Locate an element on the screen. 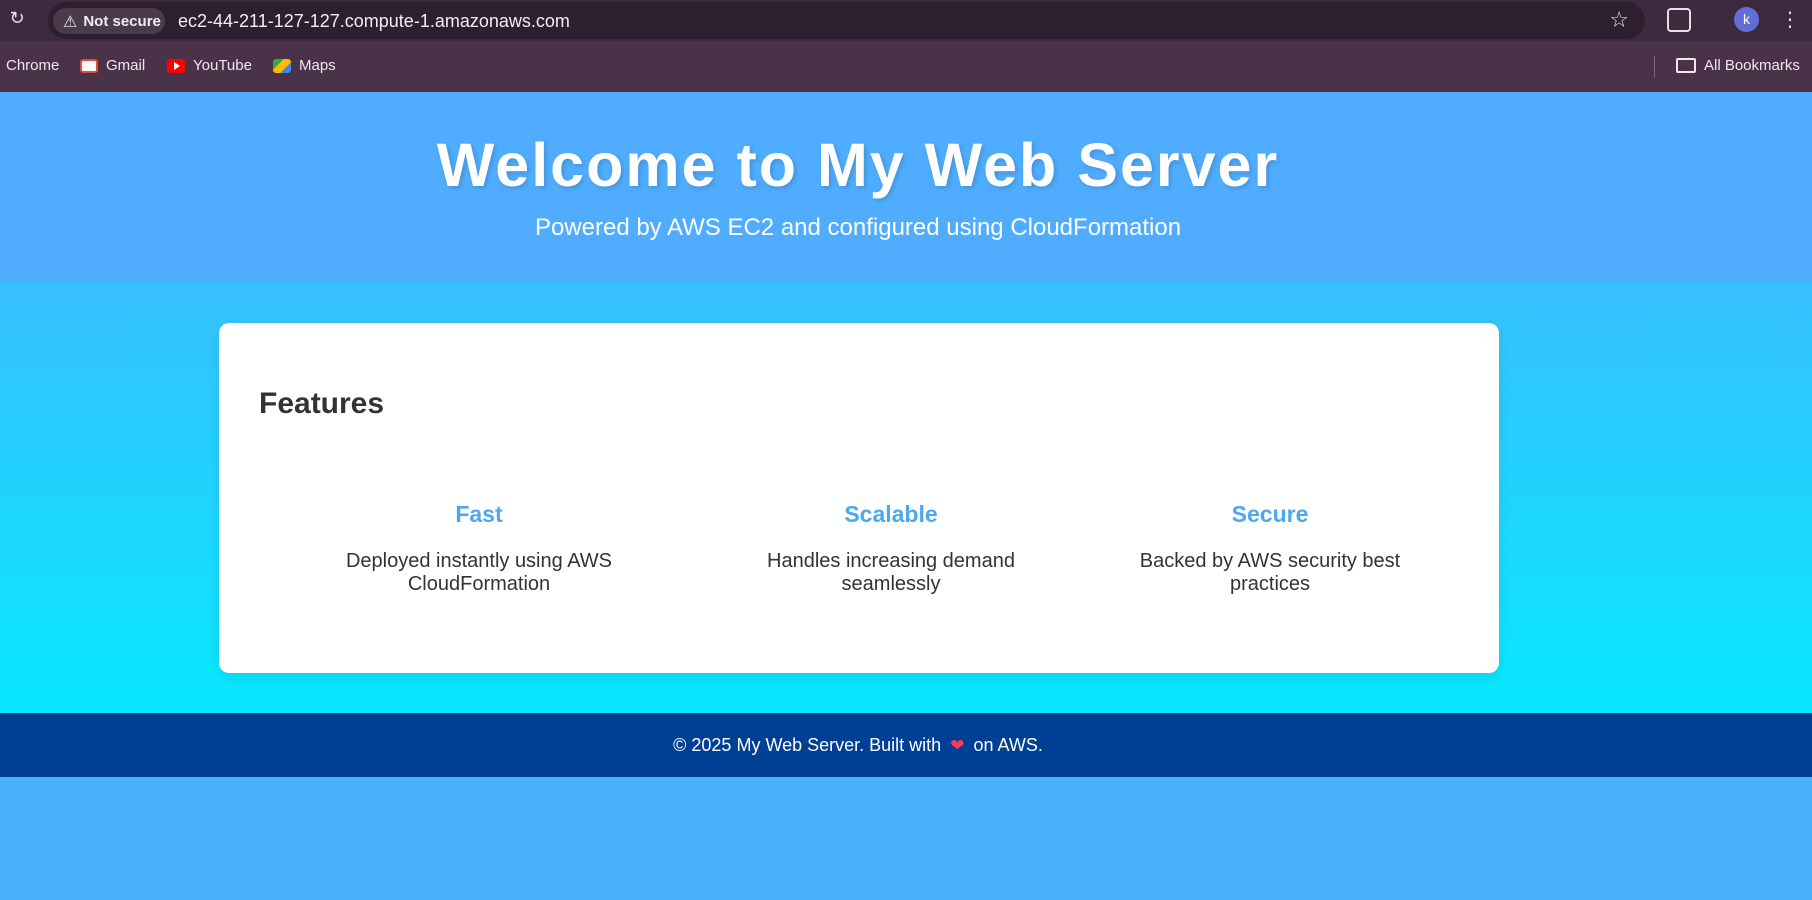 The width and height of the screenshot is (1812, 900). security-chip: ⚠ Not secure is located at coordinates (109, 21).